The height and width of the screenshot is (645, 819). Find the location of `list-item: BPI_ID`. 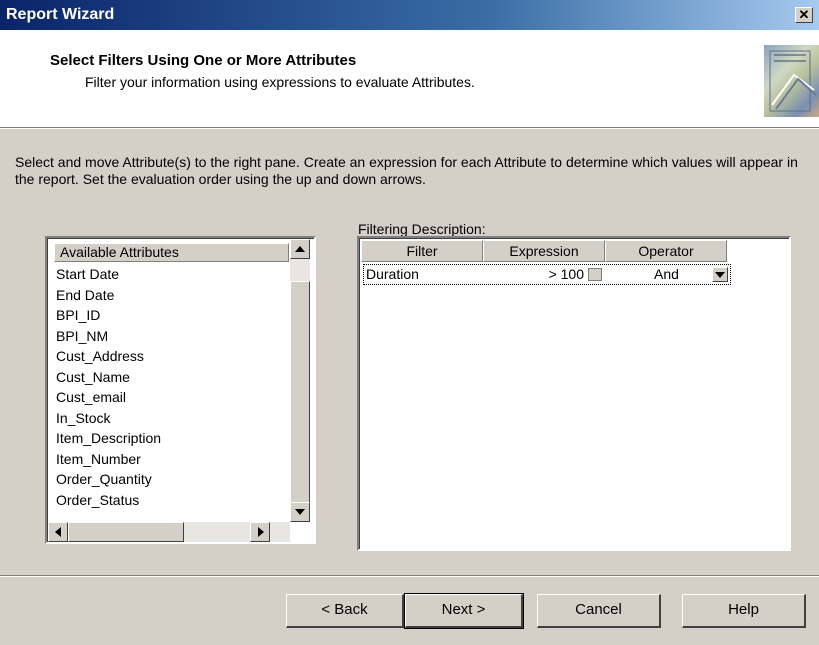

list-item: BPI_ID is located at coordinates (171, 315).